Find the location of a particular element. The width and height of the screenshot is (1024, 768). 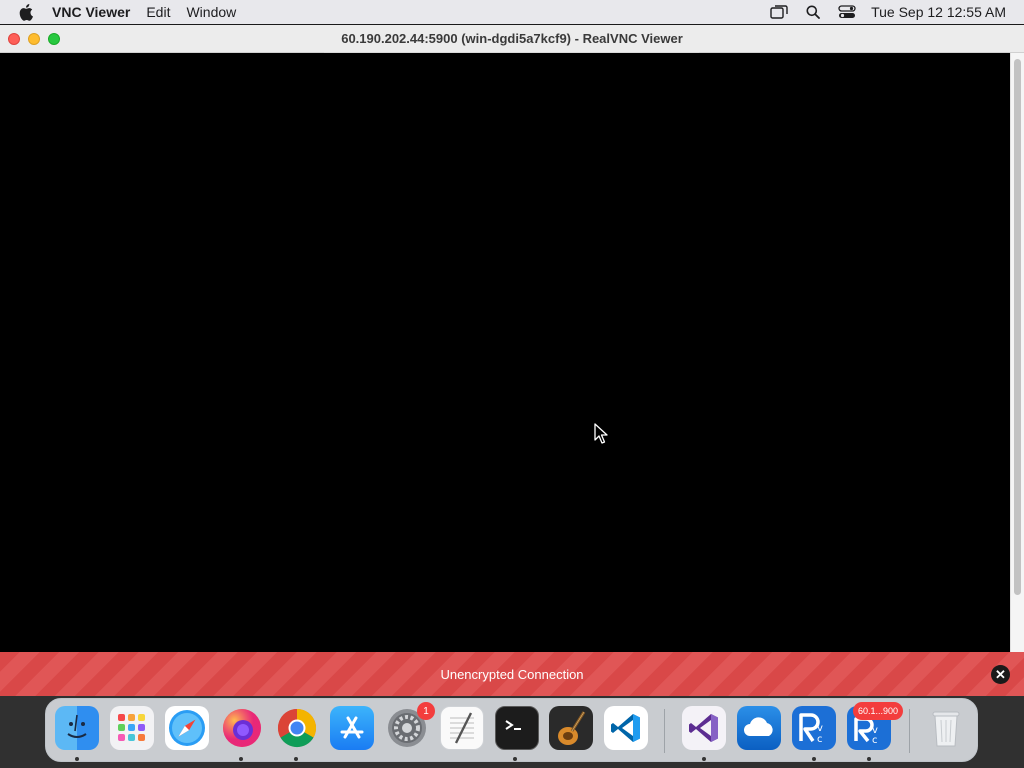

notification-badge: 1 is located at coordinates (426, 711).